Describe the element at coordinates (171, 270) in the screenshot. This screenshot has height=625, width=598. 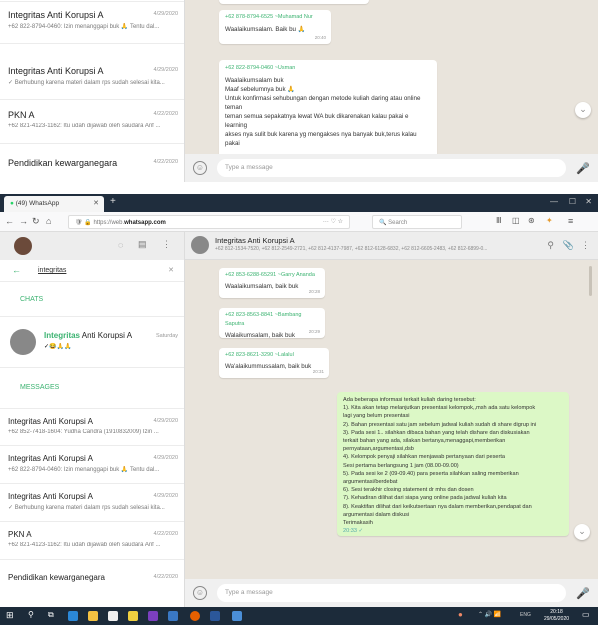
I see `clear-search-icon: ✕` at that location.